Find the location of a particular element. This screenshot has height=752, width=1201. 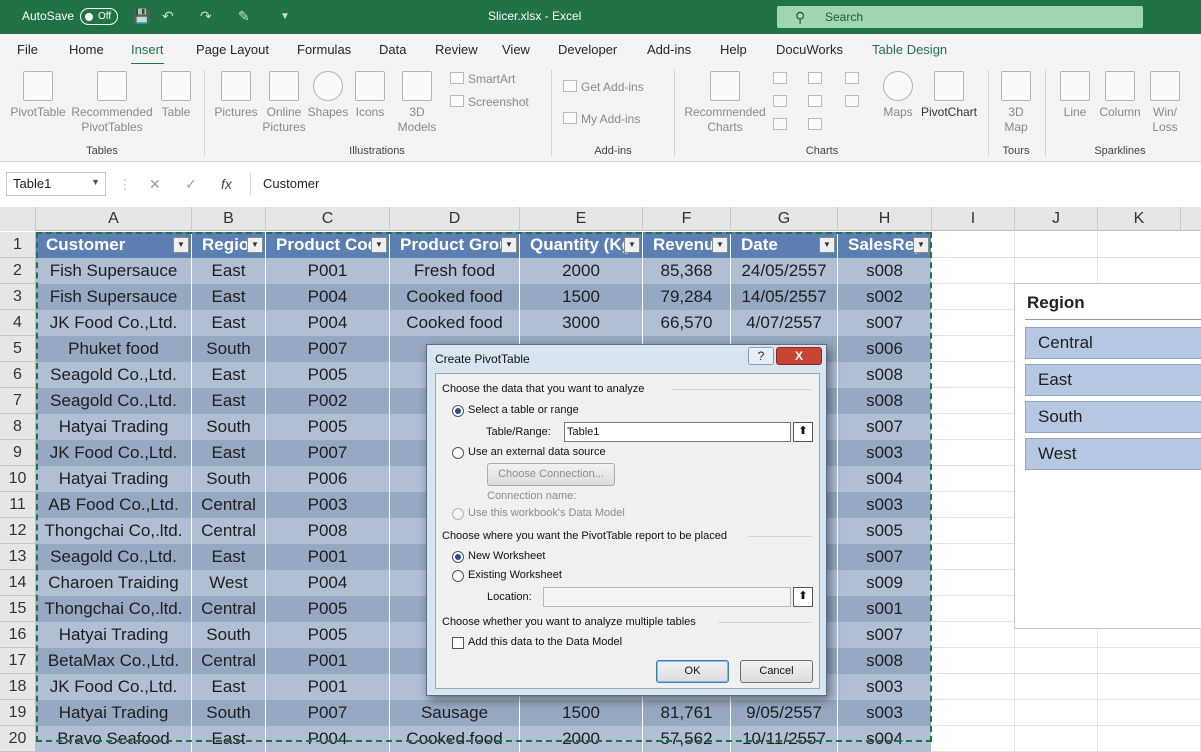

table-cell: P005 is located at coordinates (328, 375).